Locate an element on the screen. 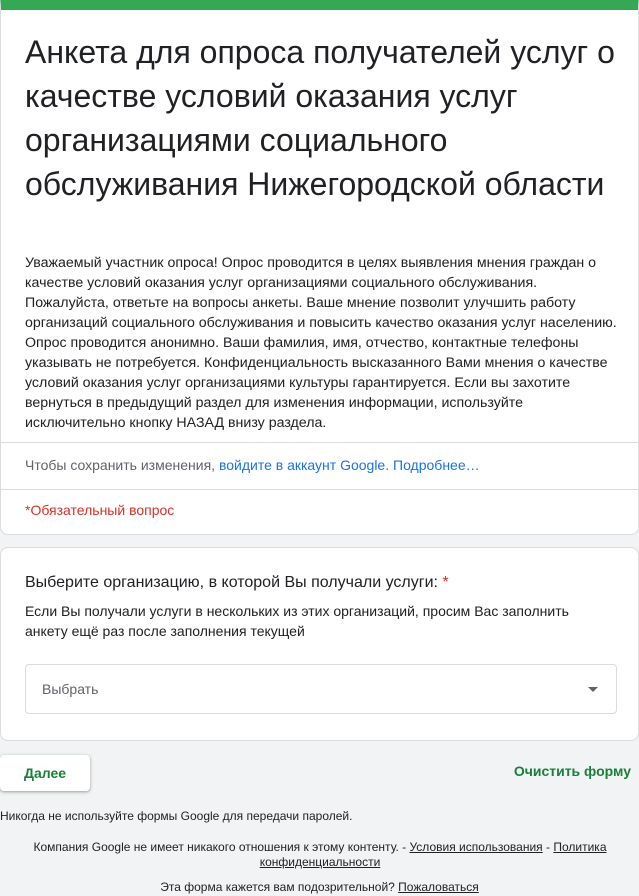 This screenshot has width=639, height=896. signin-link: войдите в аккаунт Google. is located at coordinates (304, 465).